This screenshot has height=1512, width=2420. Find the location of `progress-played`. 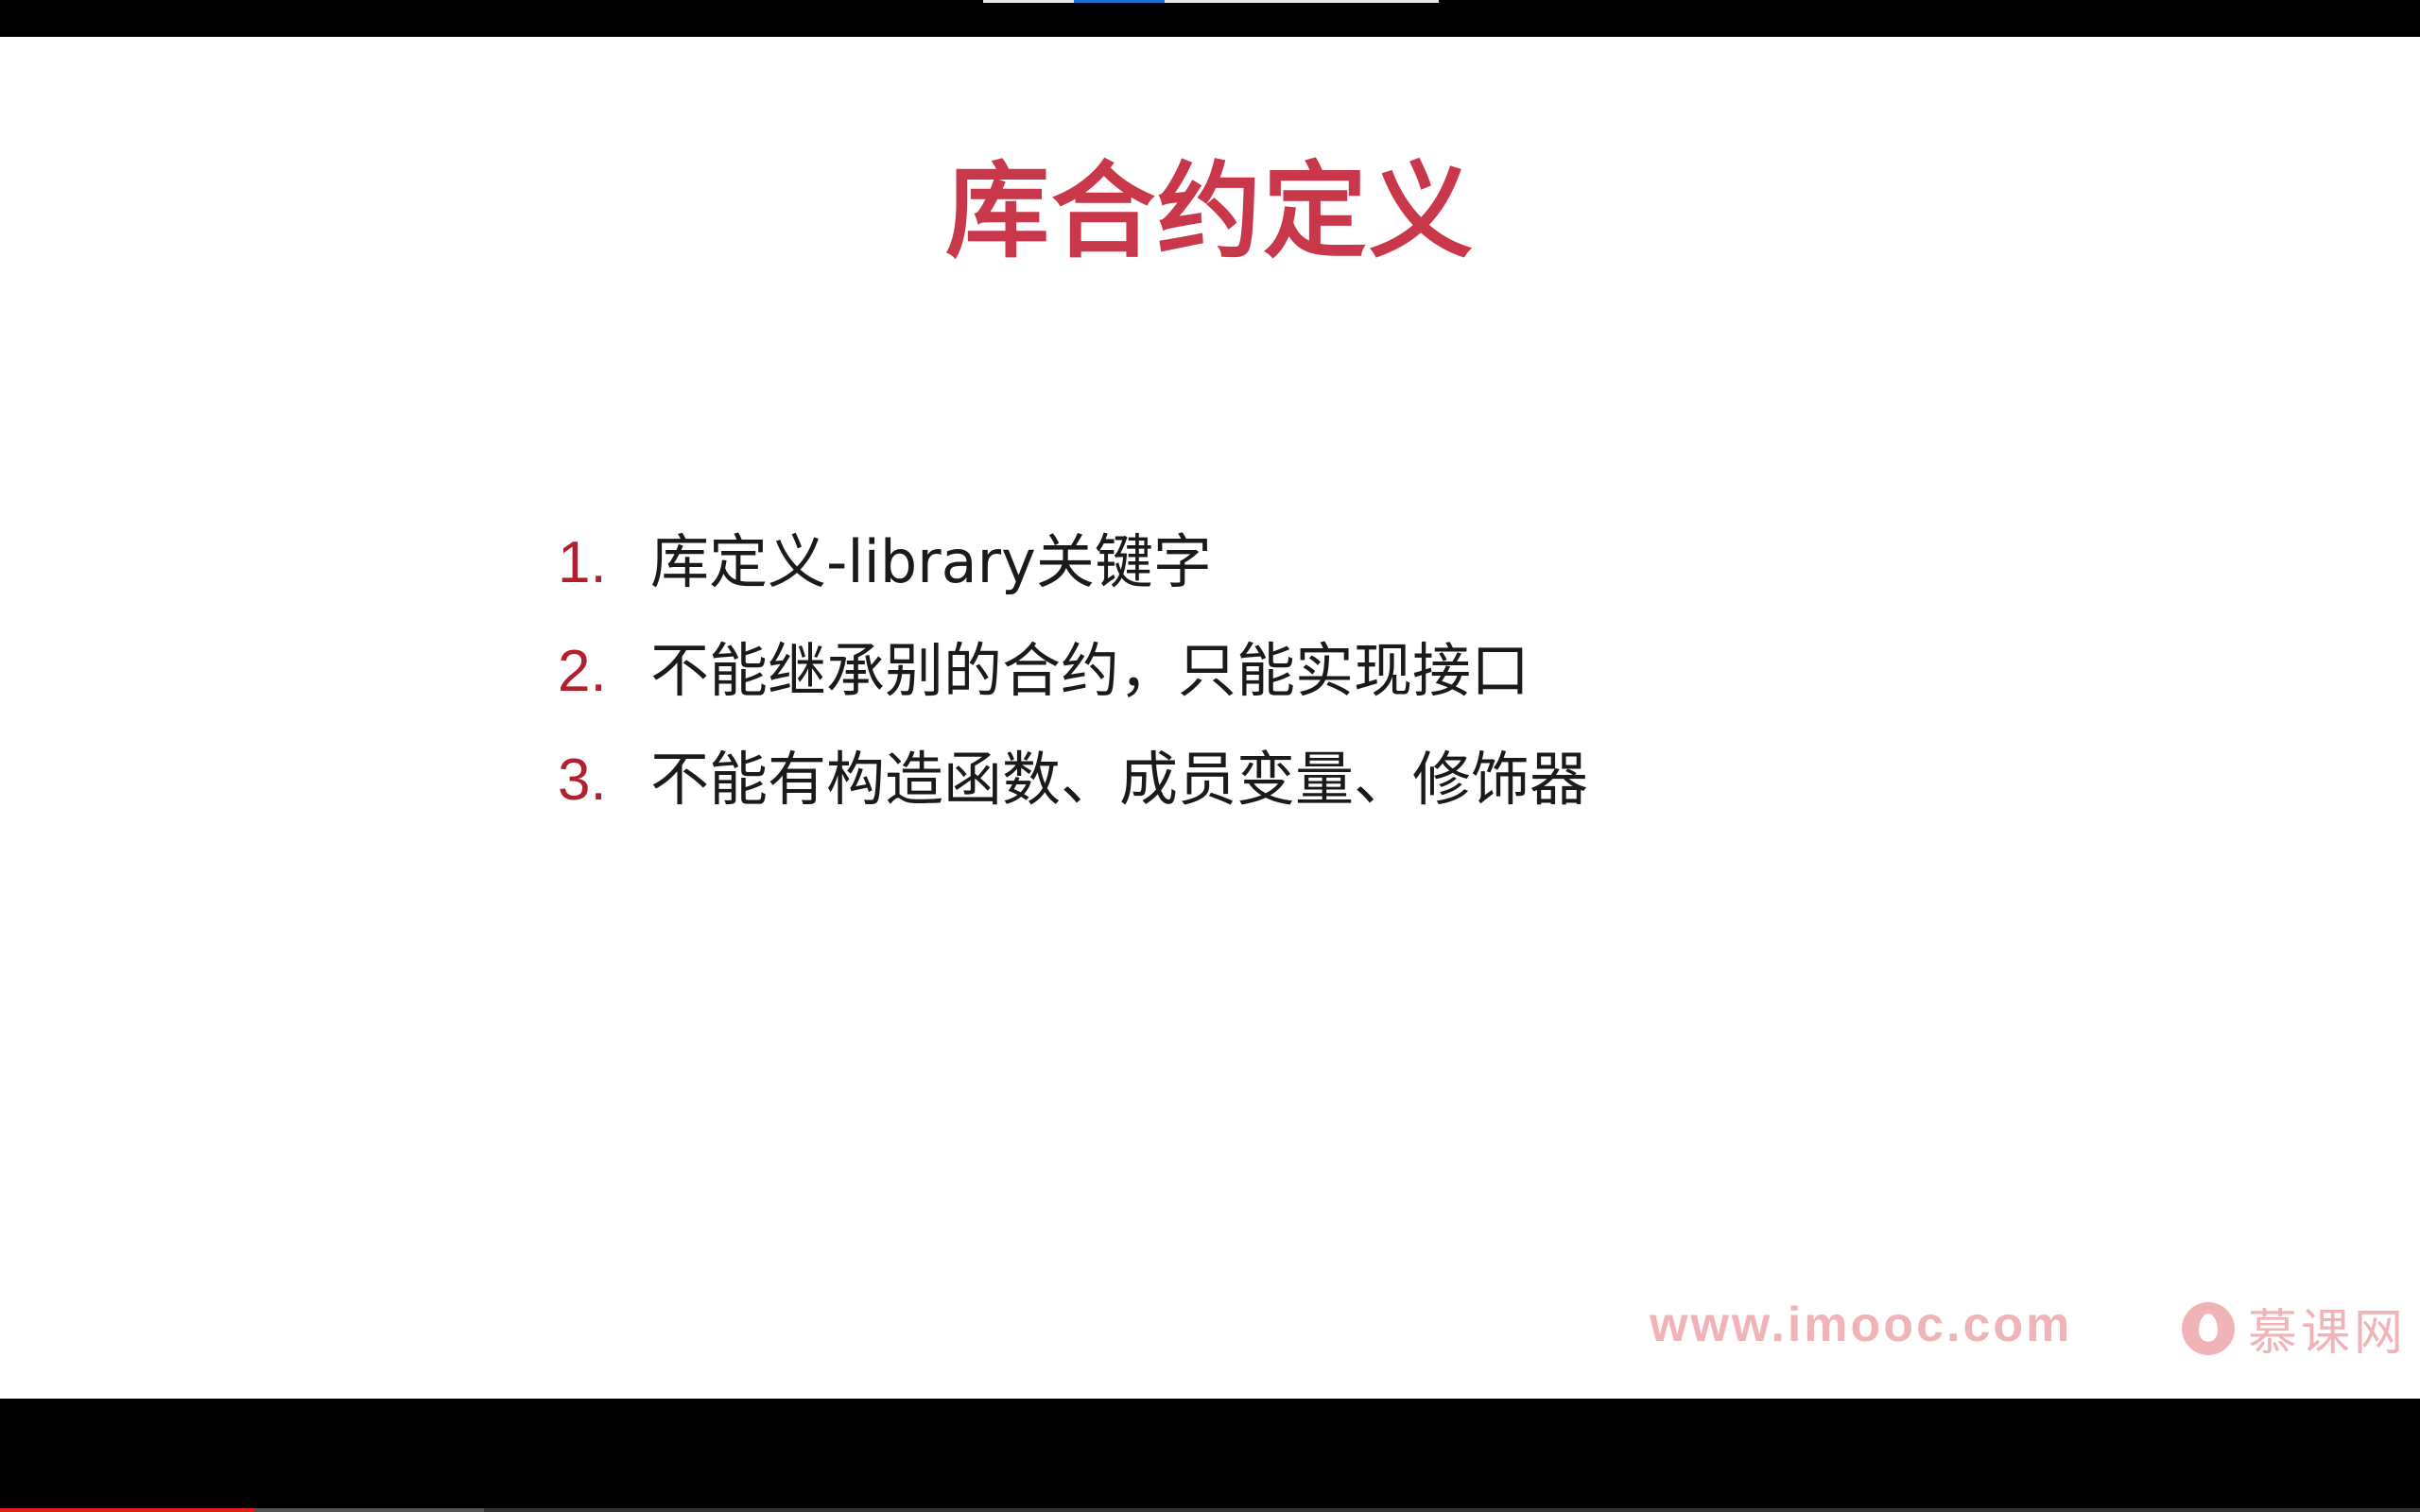

progress-played is located at coordinates (127, 1510).